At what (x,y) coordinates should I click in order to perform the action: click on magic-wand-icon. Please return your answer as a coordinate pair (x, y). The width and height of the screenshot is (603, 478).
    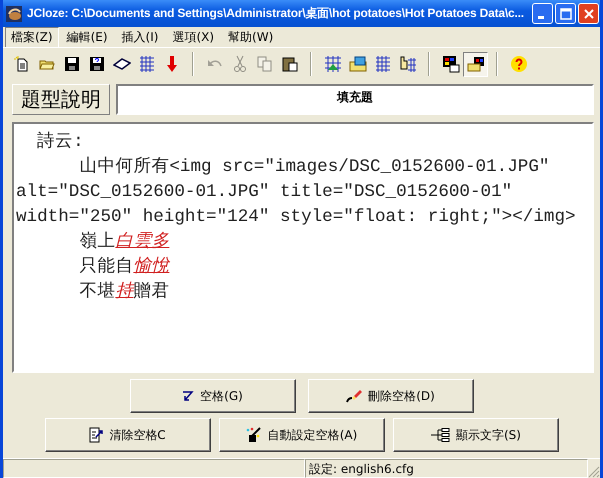
    Looking at the image, I should click on (254, 435).